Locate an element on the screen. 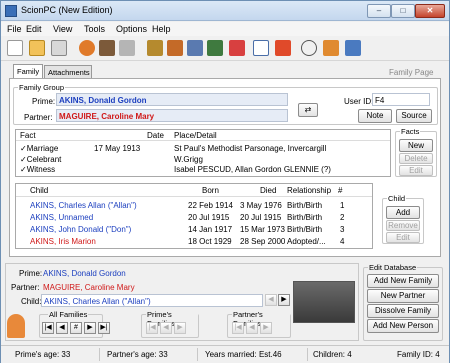  child-next-button: ▶ is located at coordinates (284, 300).